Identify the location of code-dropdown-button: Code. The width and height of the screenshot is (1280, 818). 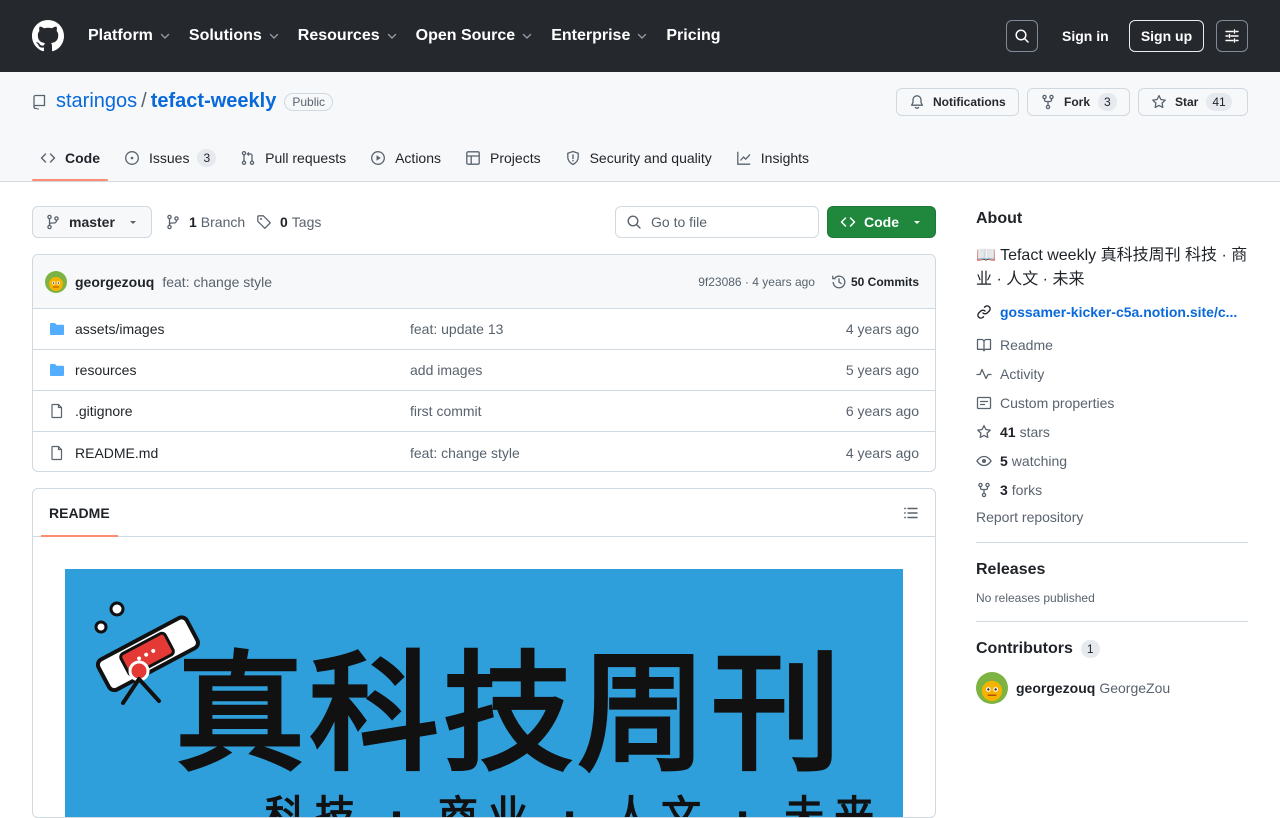
(881, 222).